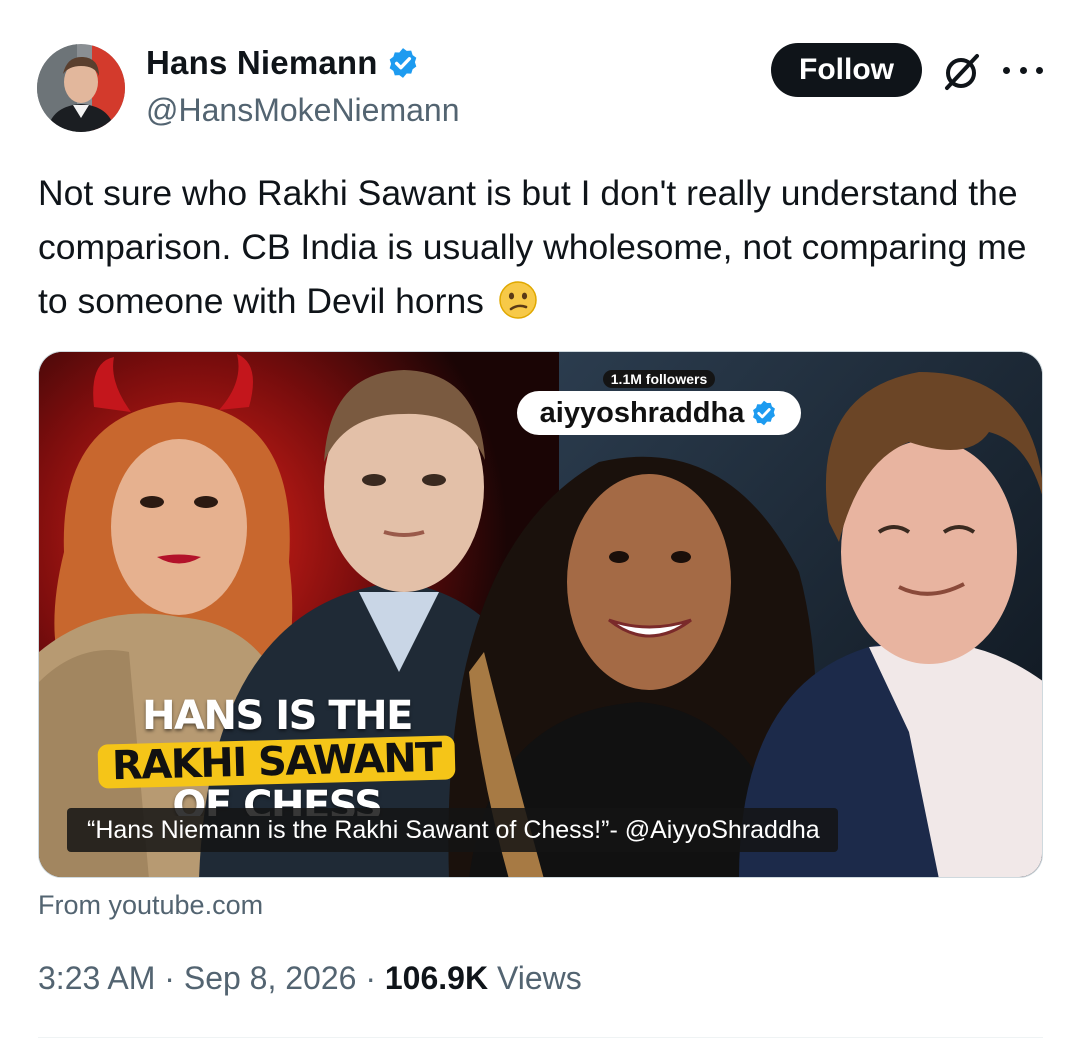 The height and width of the screenshot is (1047, 1080). Describe the element at coordinates (150, 905) in the screenshot. I see `media-source: From youtube.com` at that location.